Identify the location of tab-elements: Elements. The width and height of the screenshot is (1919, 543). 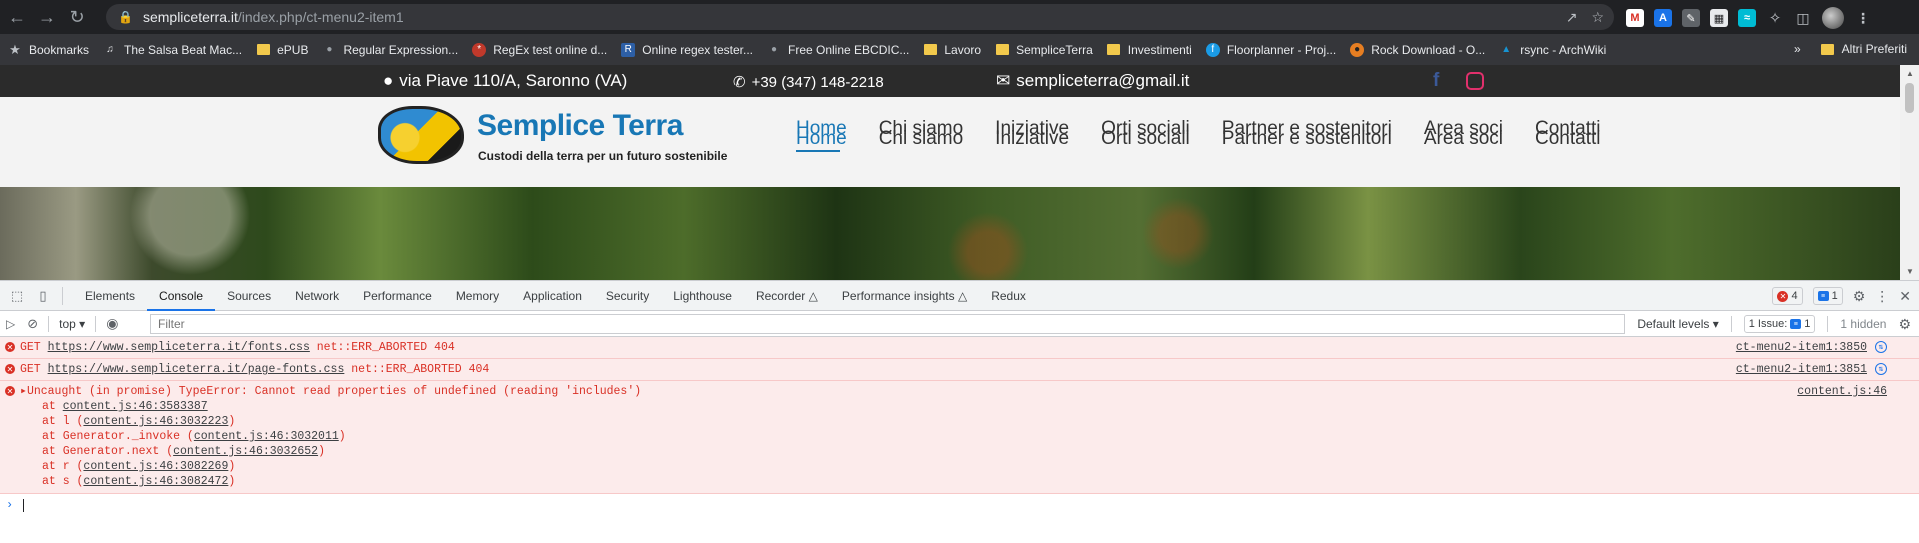
(110, 296).